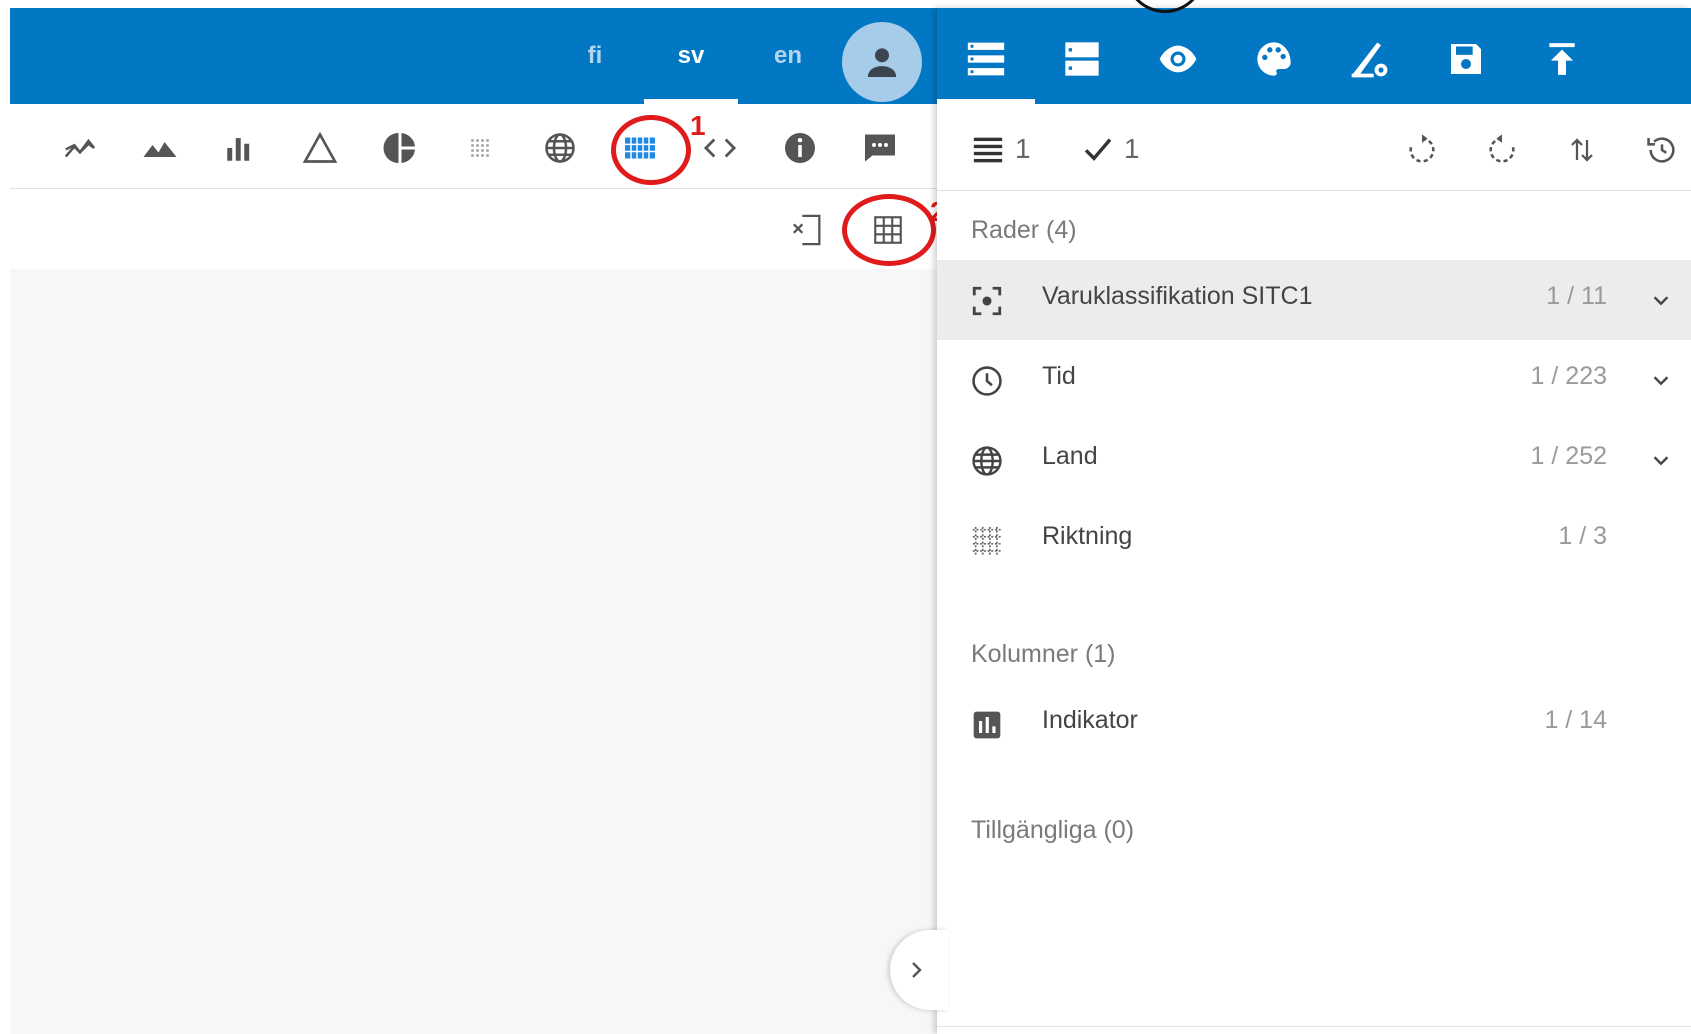 Image resolution: width=1691 pixels, height=1034 pixels. Describe the element at coordinates (1314, 724) in the screenshot. I see `dimension-row-indikator: Indikator 1 / 14` at that location.